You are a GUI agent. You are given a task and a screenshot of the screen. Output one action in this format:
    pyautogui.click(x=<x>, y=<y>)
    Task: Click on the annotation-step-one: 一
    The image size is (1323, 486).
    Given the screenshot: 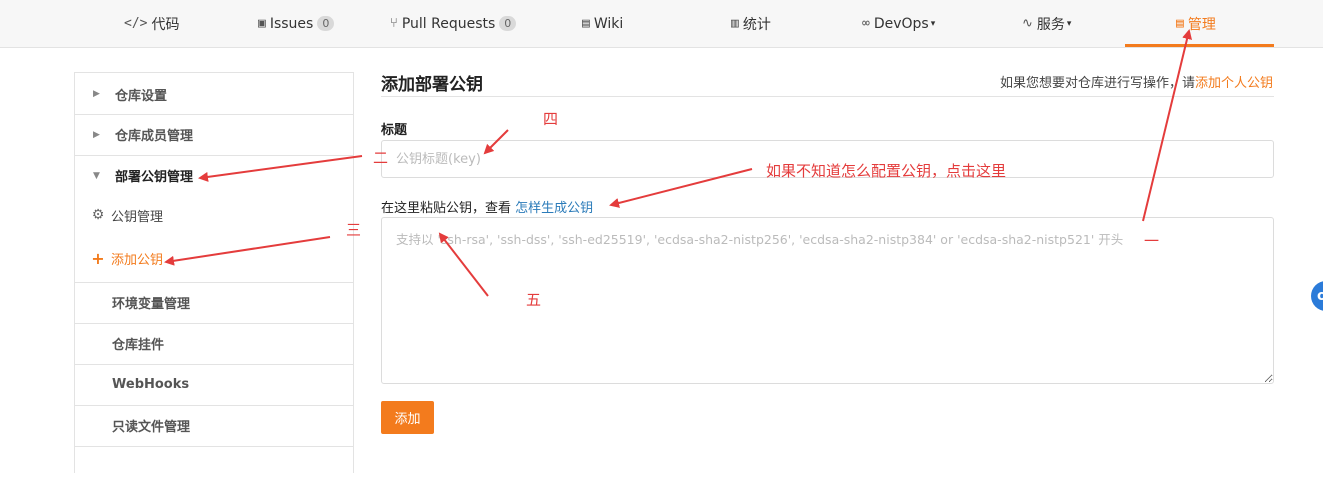 What is the action you would take?
    pyautogui.click(x=1152, y=241)
    